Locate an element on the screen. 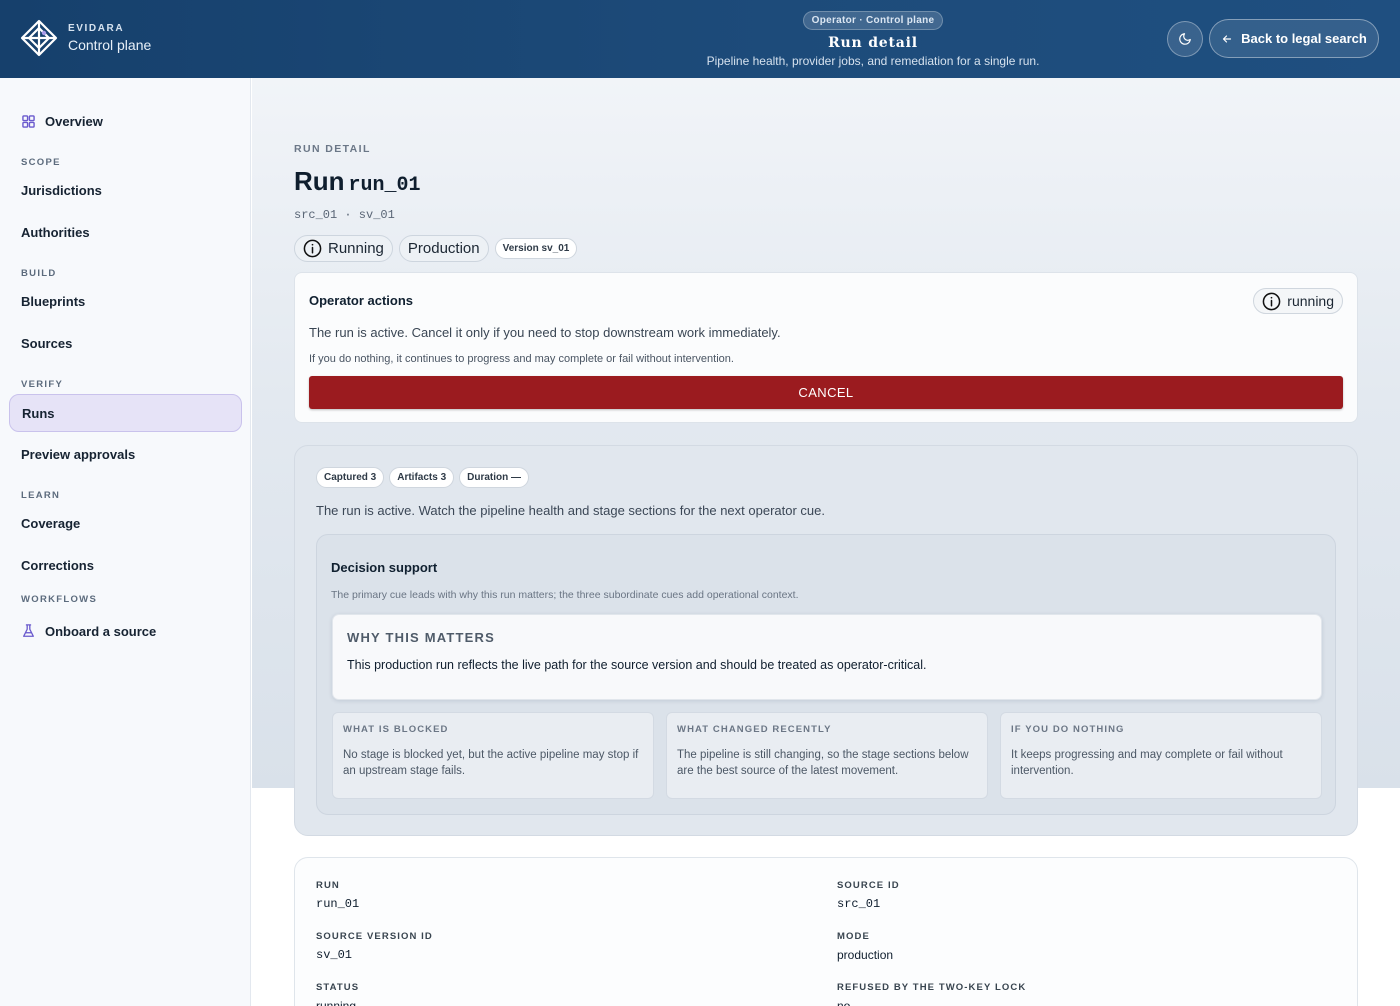  run-title-prefix: Run is located at coordinates (319, 181).